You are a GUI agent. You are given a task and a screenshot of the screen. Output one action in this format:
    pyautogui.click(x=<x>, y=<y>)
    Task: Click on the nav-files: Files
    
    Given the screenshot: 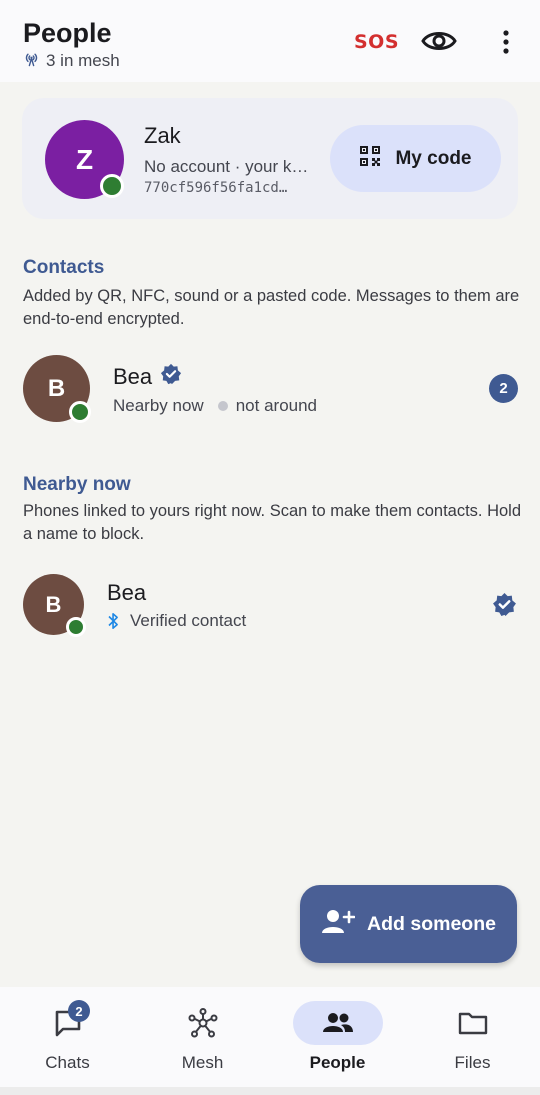 What is the action you would take?
    pyautogui.click(x=472, y=1037)
    